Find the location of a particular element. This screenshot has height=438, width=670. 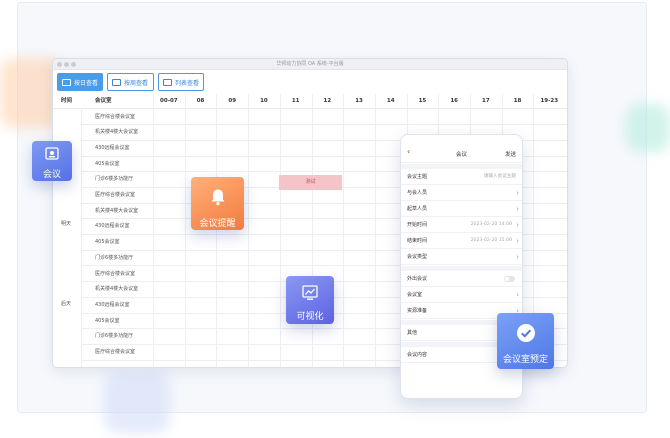

window-title: 华邦动力协同 OA 系统-平台版 is located at coordinates (310, 64).